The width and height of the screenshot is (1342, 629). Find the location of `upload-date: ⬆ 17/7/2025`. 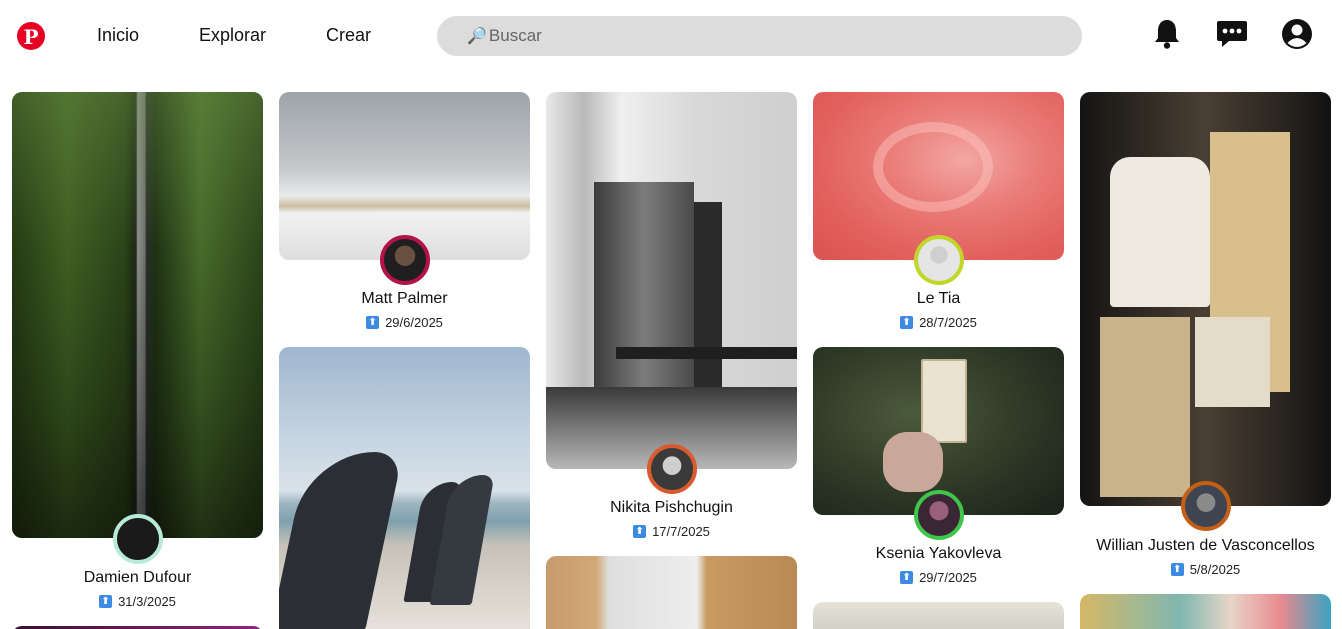

upload-date: ⬆ 17/7/2025 is located at coordinates (671, 531).